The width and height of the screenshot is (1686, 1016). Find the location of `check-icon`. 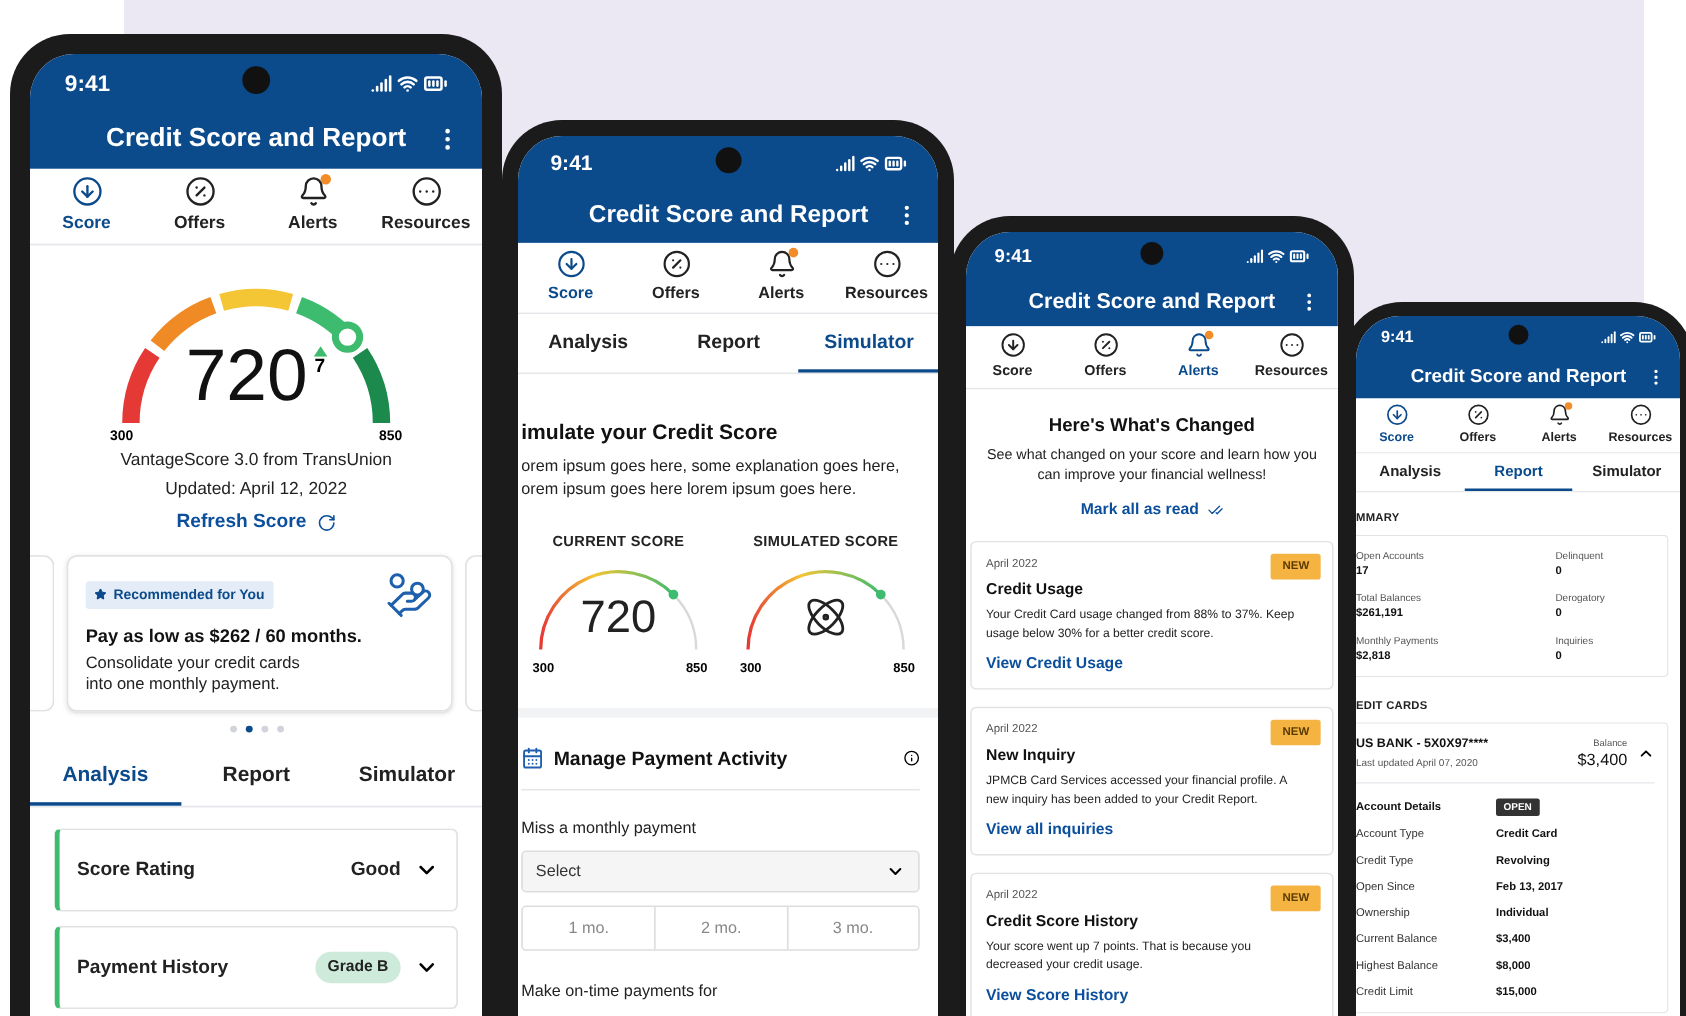

check-icon is located at coordinates (1215, 509).